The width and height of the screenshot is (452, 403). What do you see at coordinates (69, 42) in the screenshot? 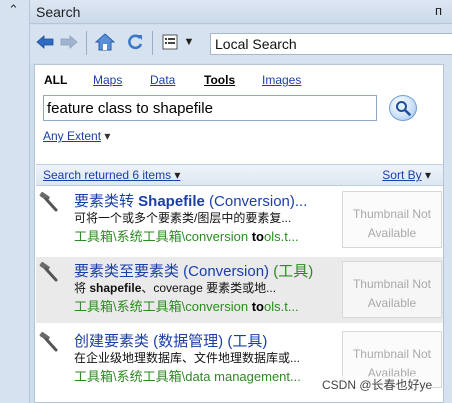
I see `forward-arrow-icon` at bounding box center [69, 42].